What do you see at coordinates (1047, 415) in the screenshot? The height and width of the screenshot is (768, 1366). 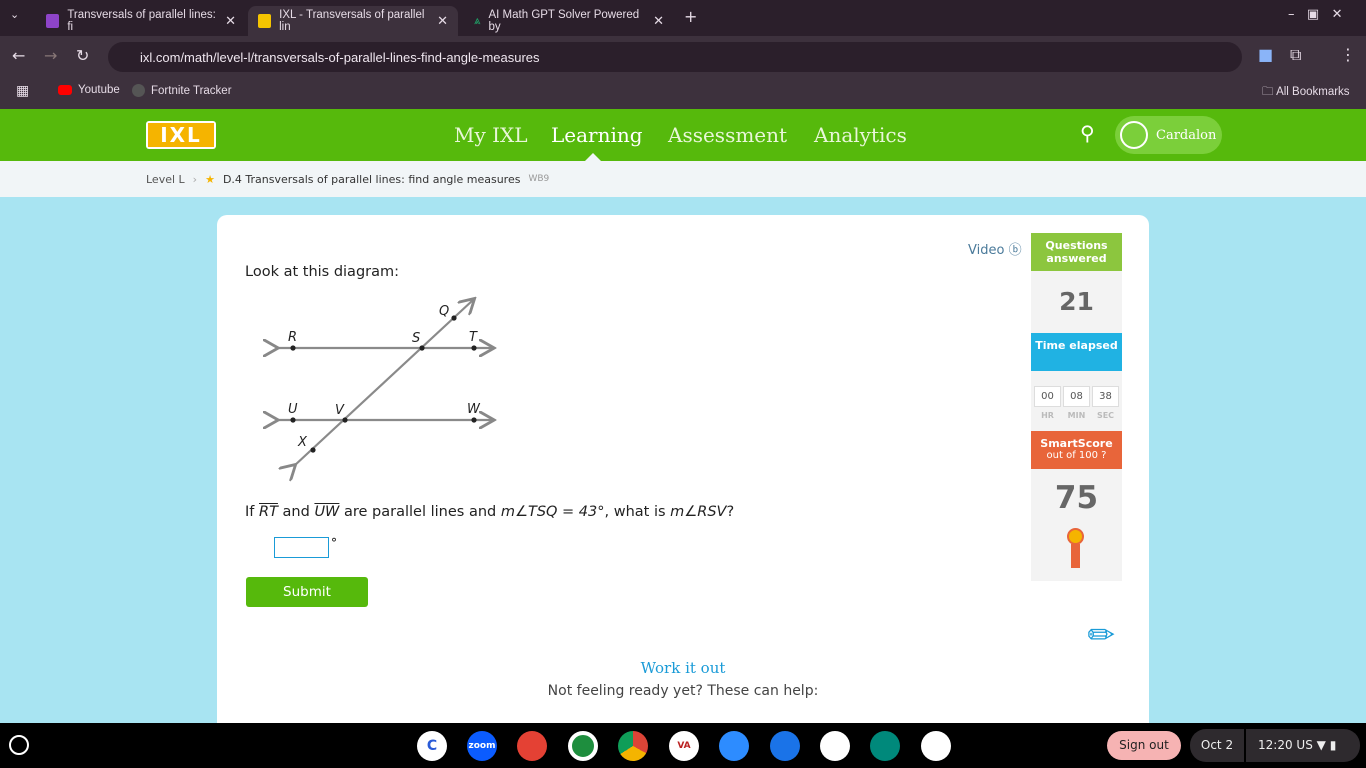 I see `hr-label: HR` at bounding box center [1047, 415].